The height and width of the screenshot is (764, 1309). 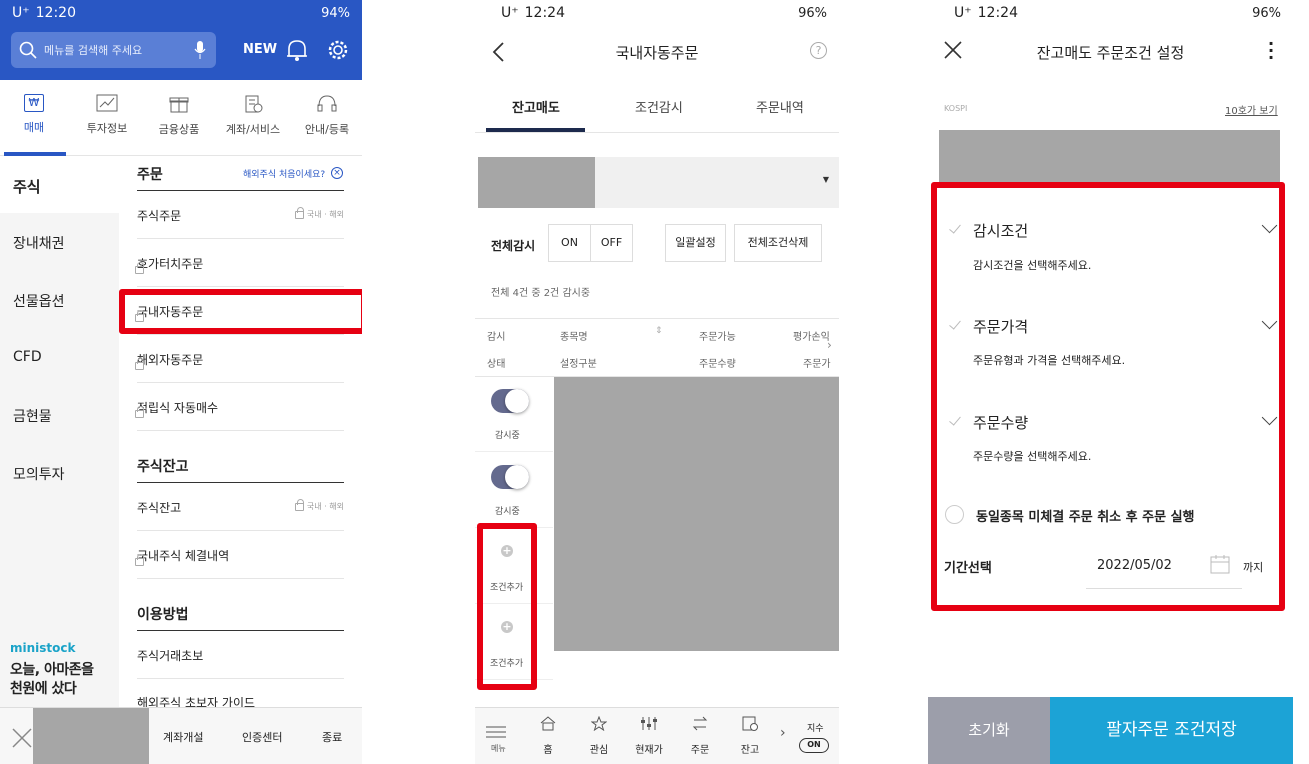 What do you see at coordinates (818, 50) in the screenshot?
I see `help-icon: ?` at bounding box center [818, 50].